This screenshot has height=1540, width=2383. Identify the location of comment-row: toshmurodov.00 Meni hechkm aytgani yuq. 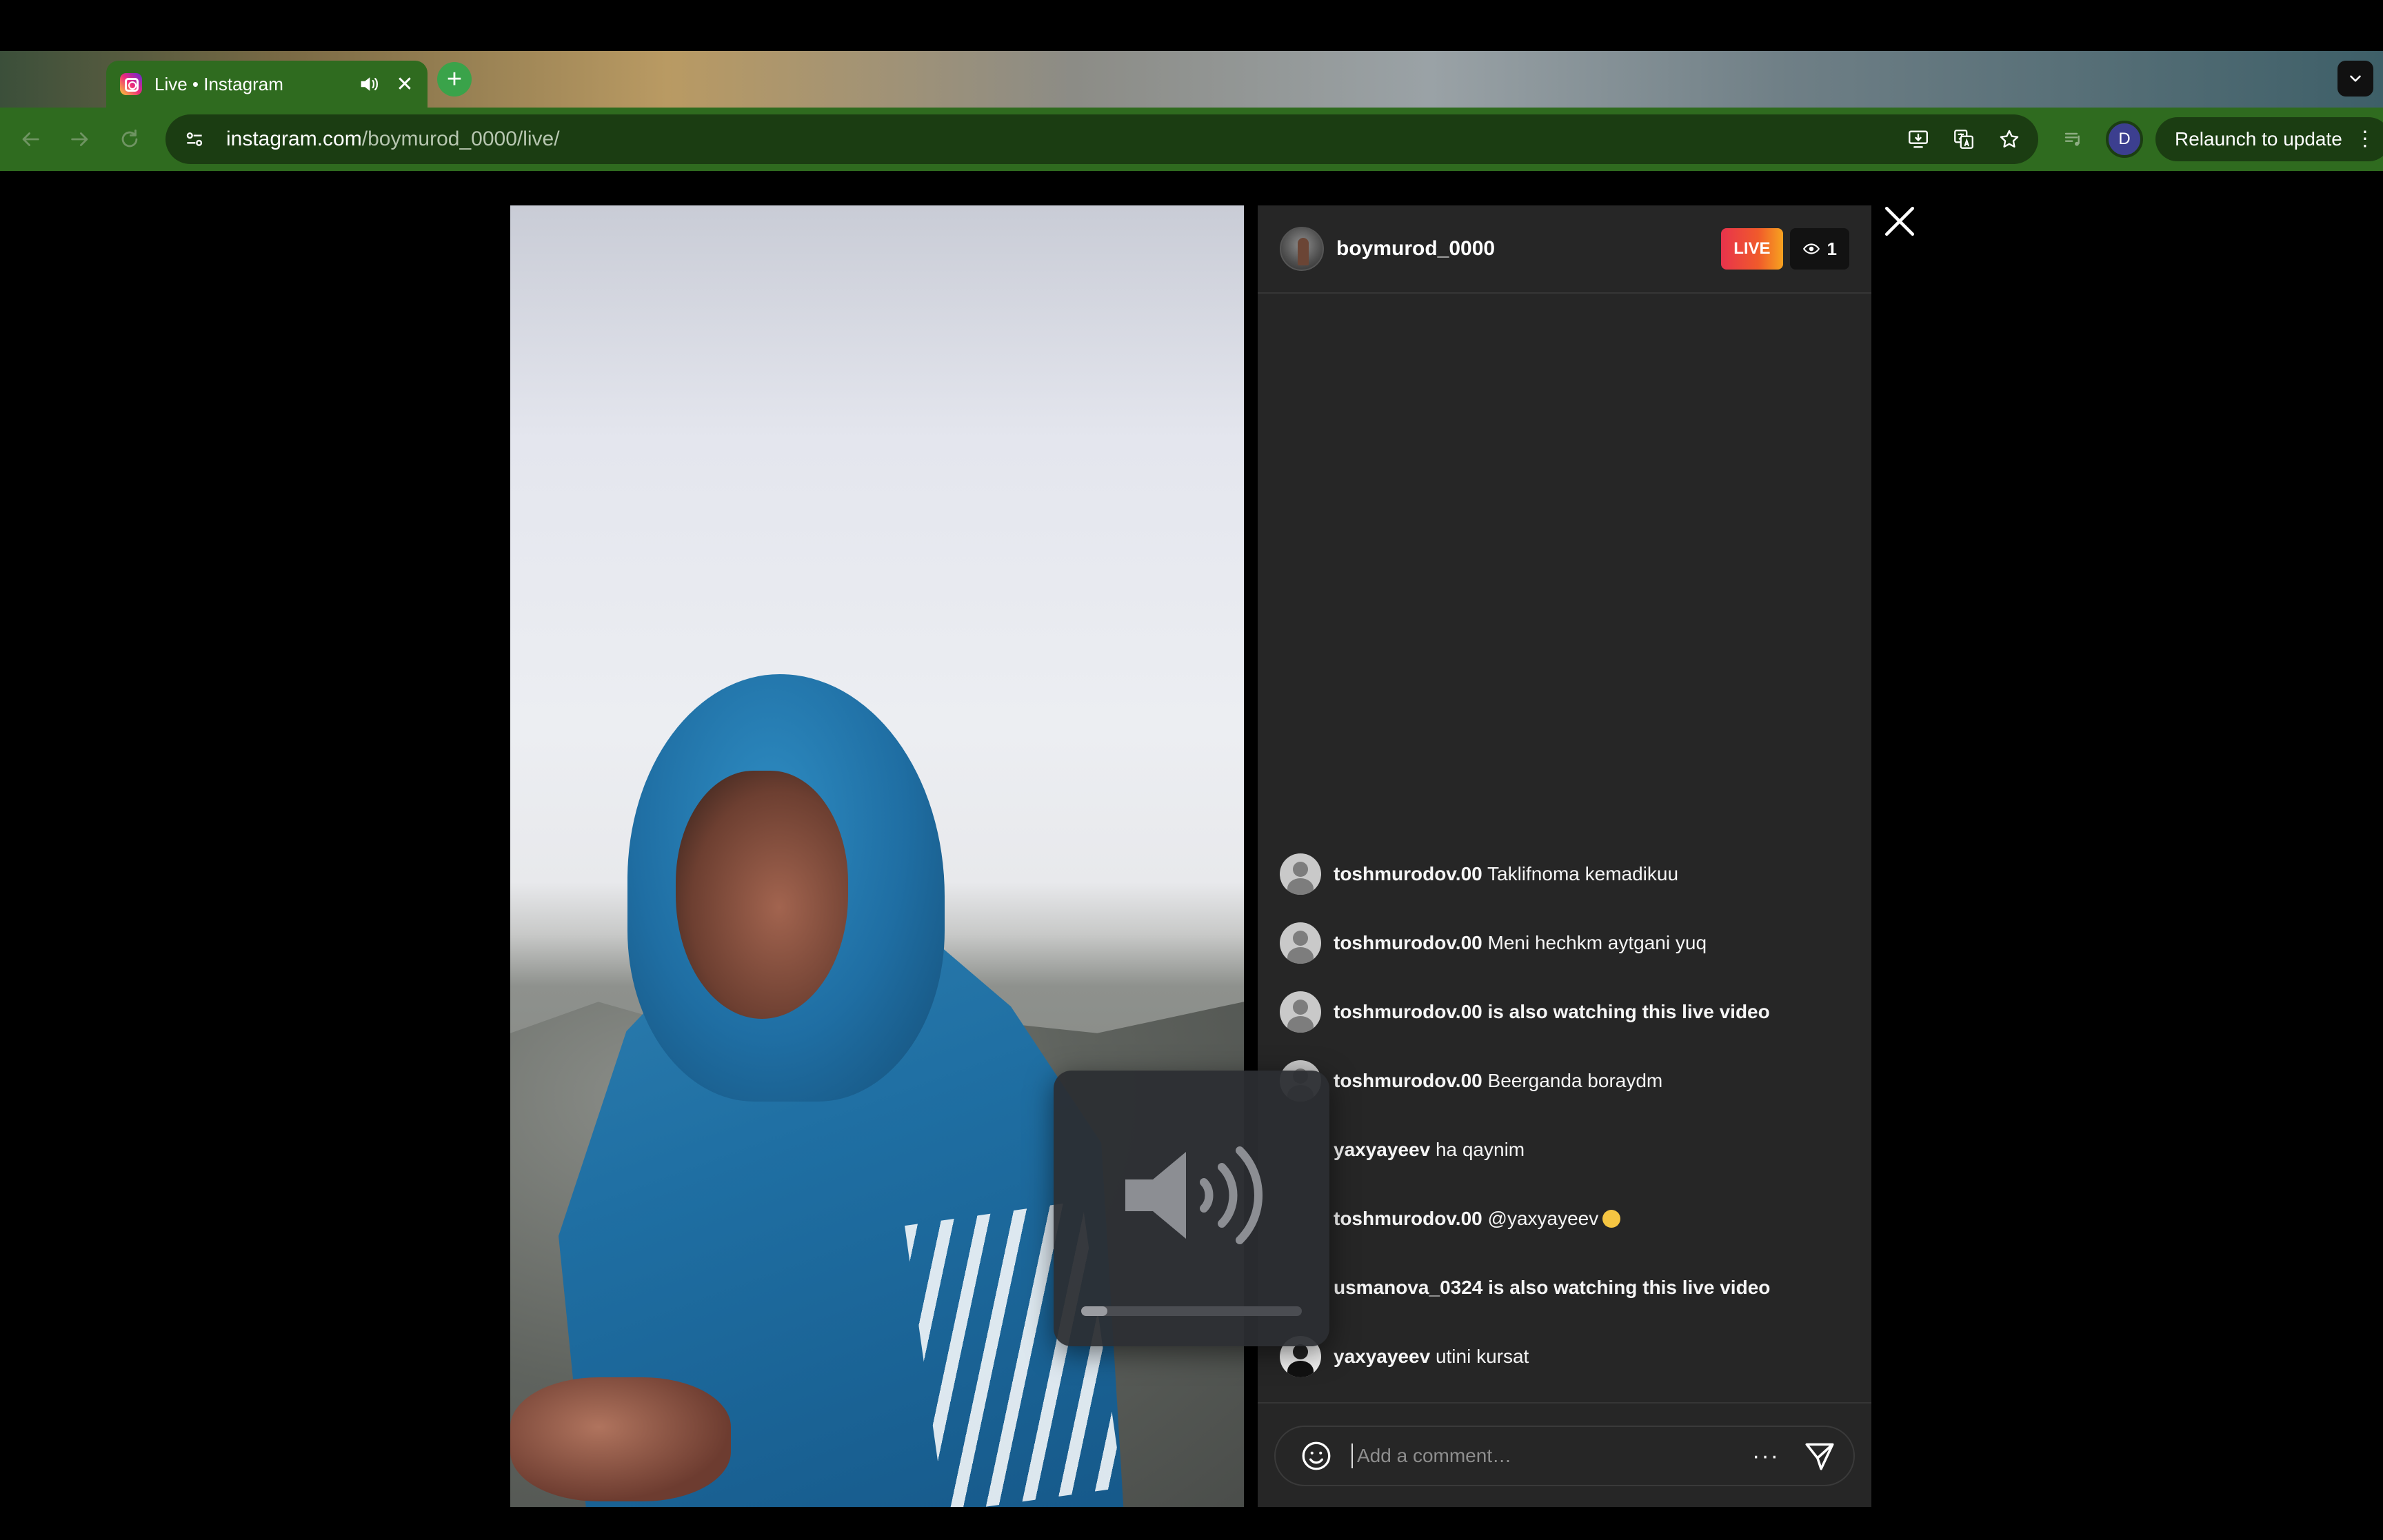
(1566, 943).